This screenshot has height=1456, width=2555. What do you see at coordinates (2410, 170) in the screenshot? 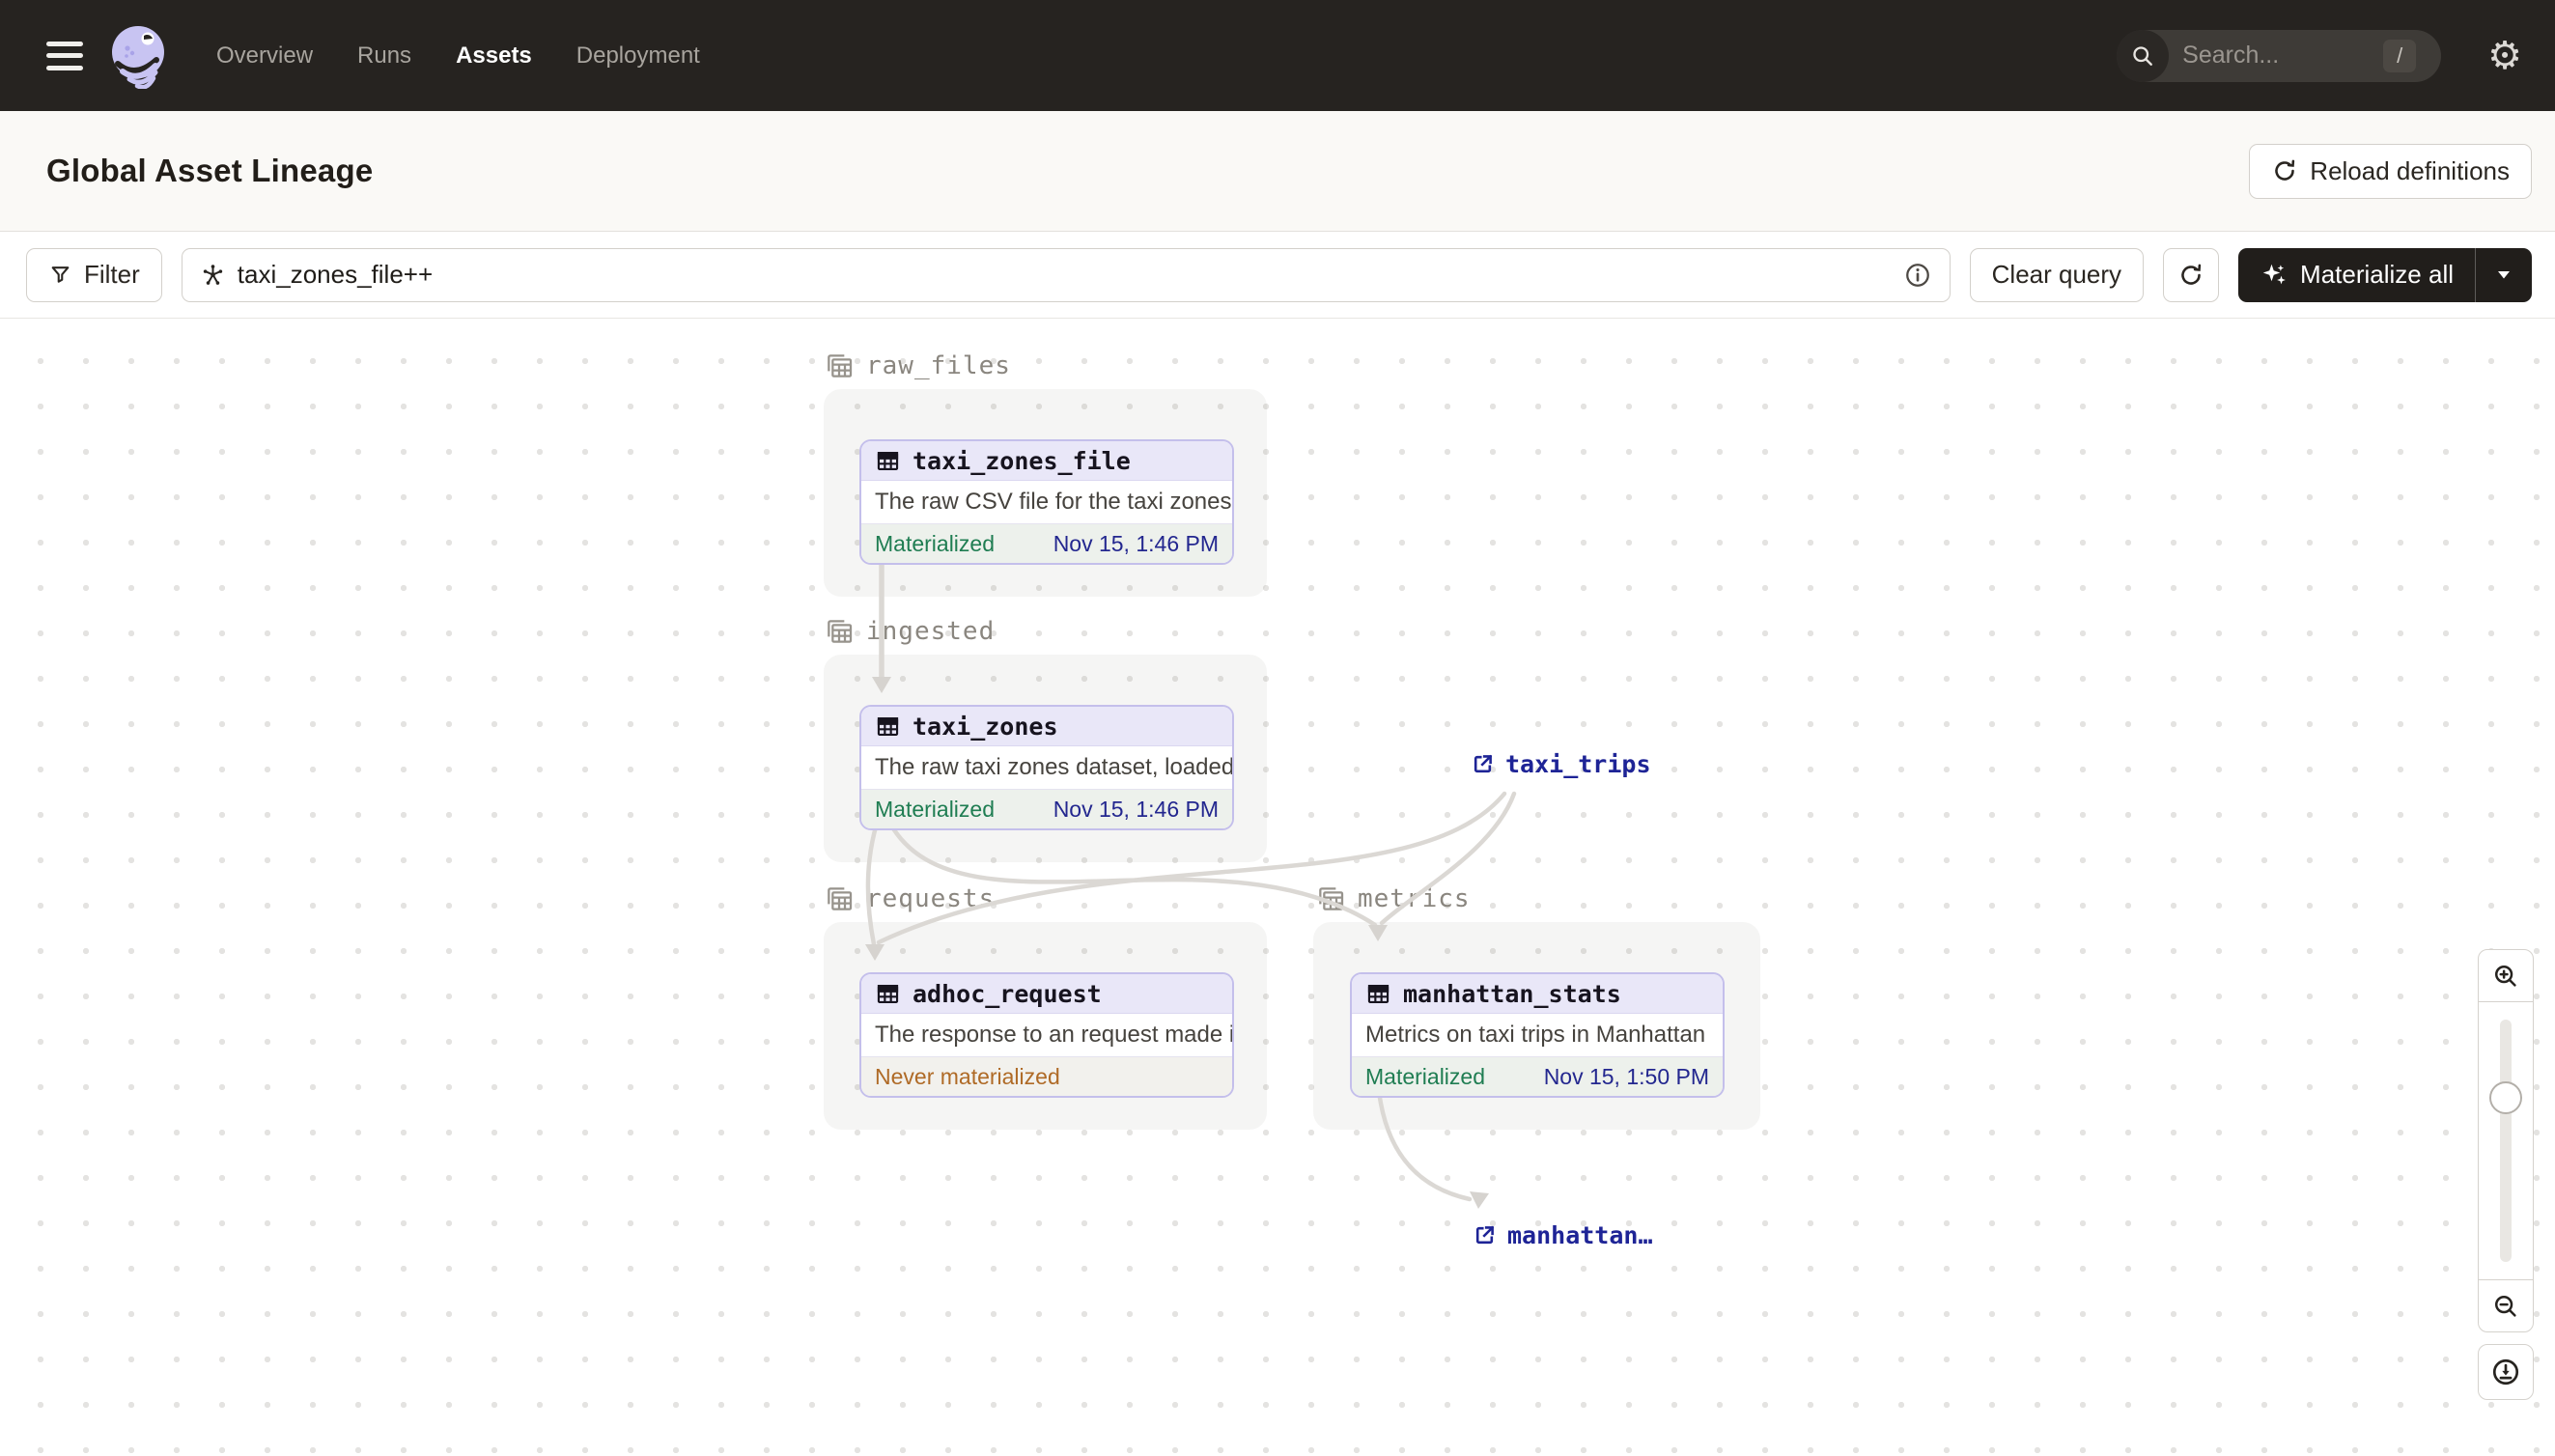
I see `reload-definitions-label: Reload definitions` at bounding box center [2410, 170].